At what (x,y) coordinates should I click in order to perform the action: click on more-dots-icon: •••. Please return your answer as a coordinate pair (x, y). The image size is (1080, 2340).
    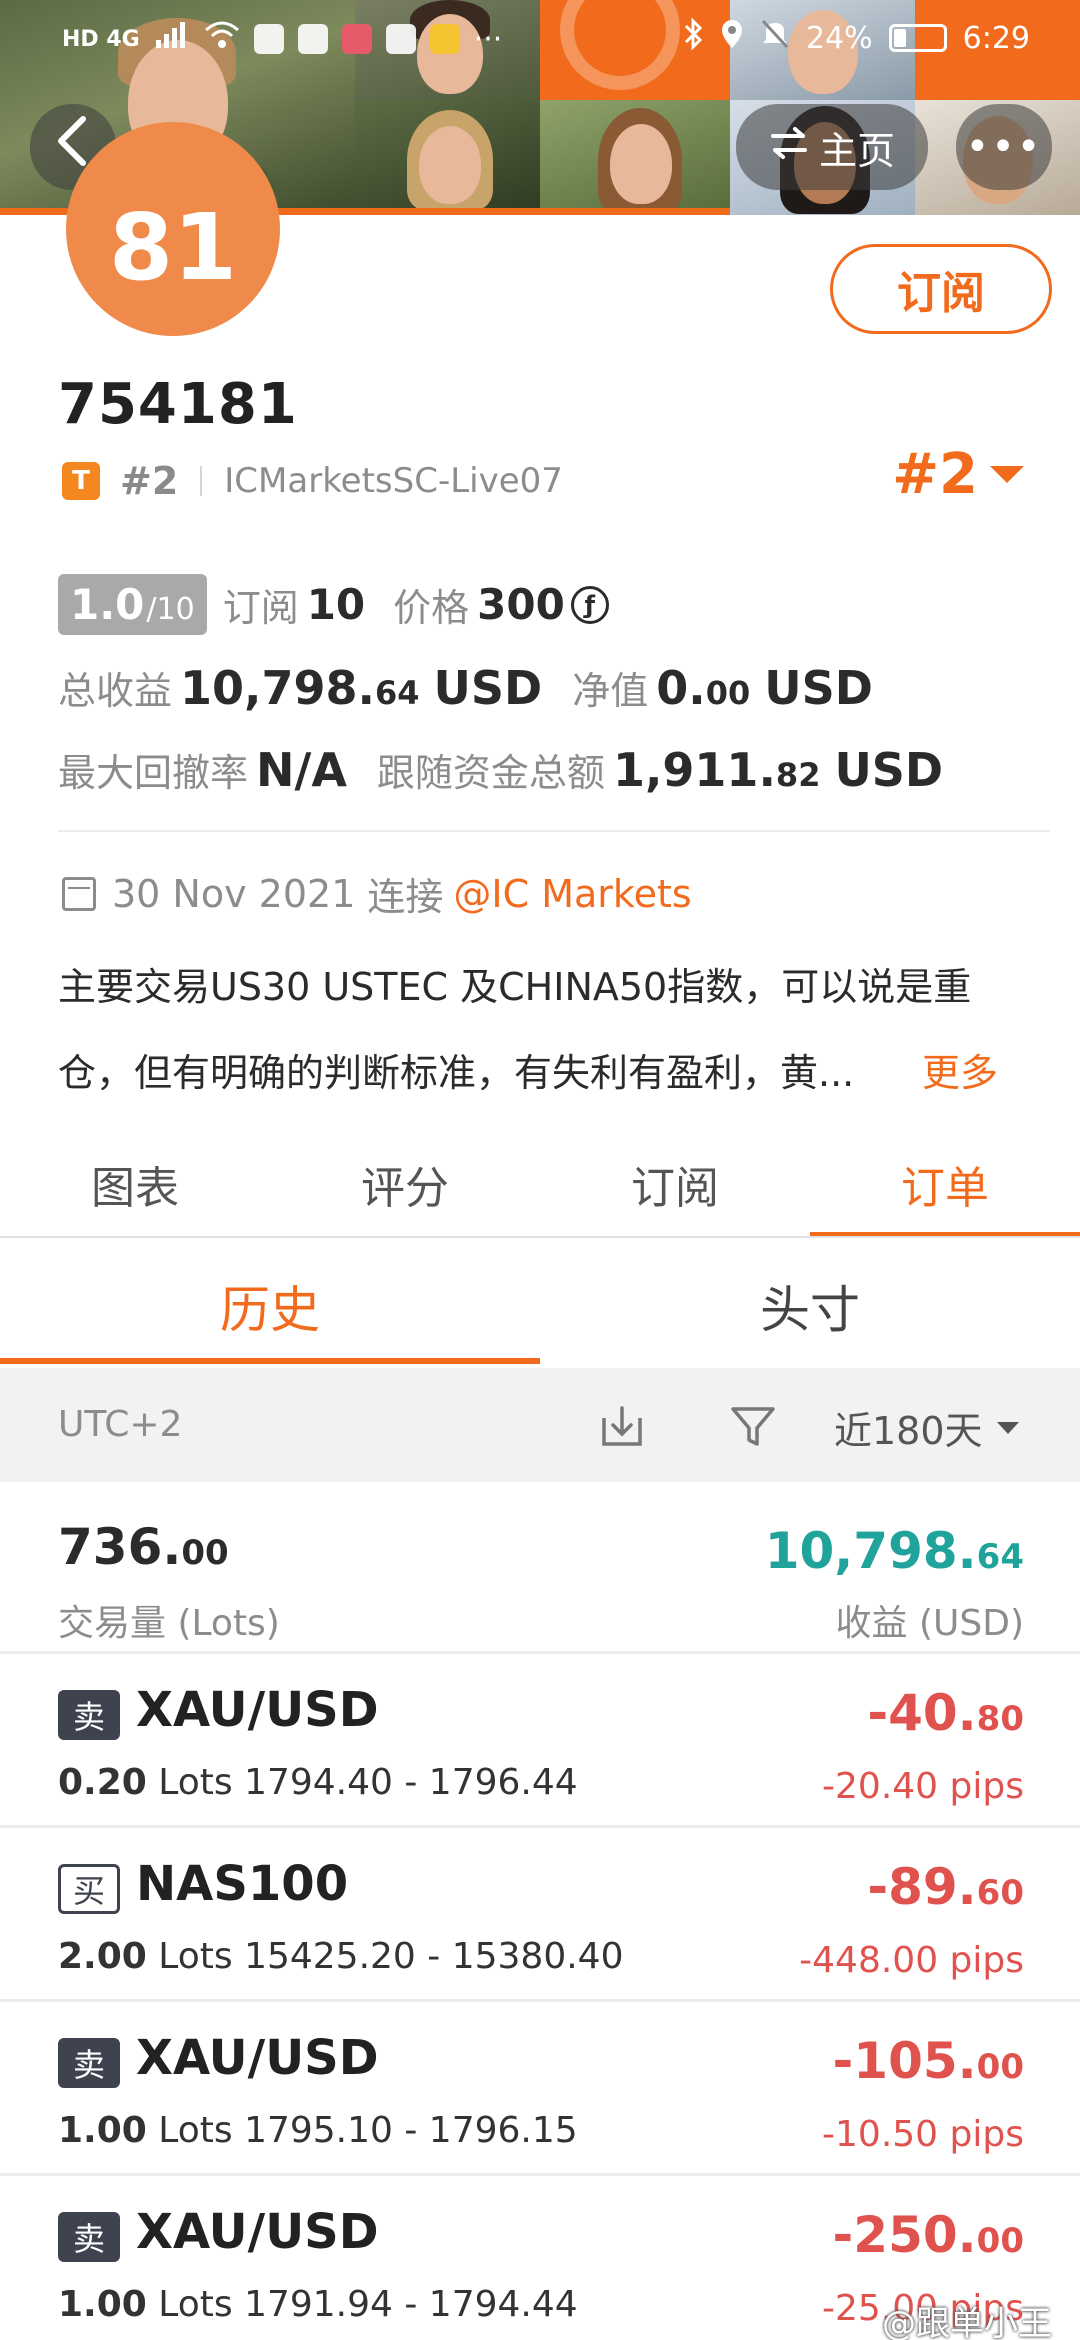
    Looking at the image, I should click on (1004, 147).